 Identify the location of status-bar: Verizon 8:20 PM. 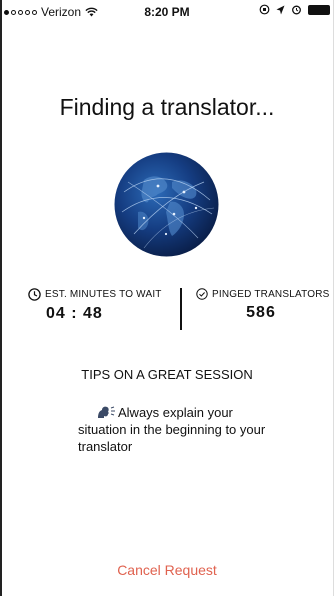
(167, 11).